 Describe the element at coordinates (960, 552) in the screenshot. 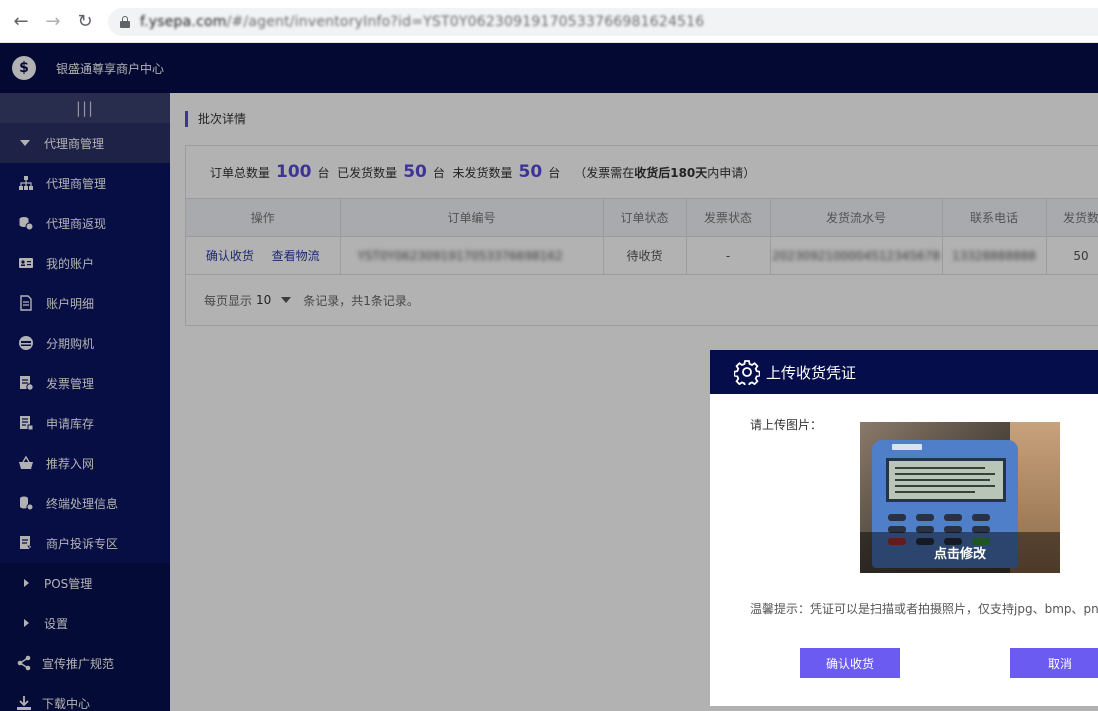

I see `change-photo-caption: 点击修改` at that location.